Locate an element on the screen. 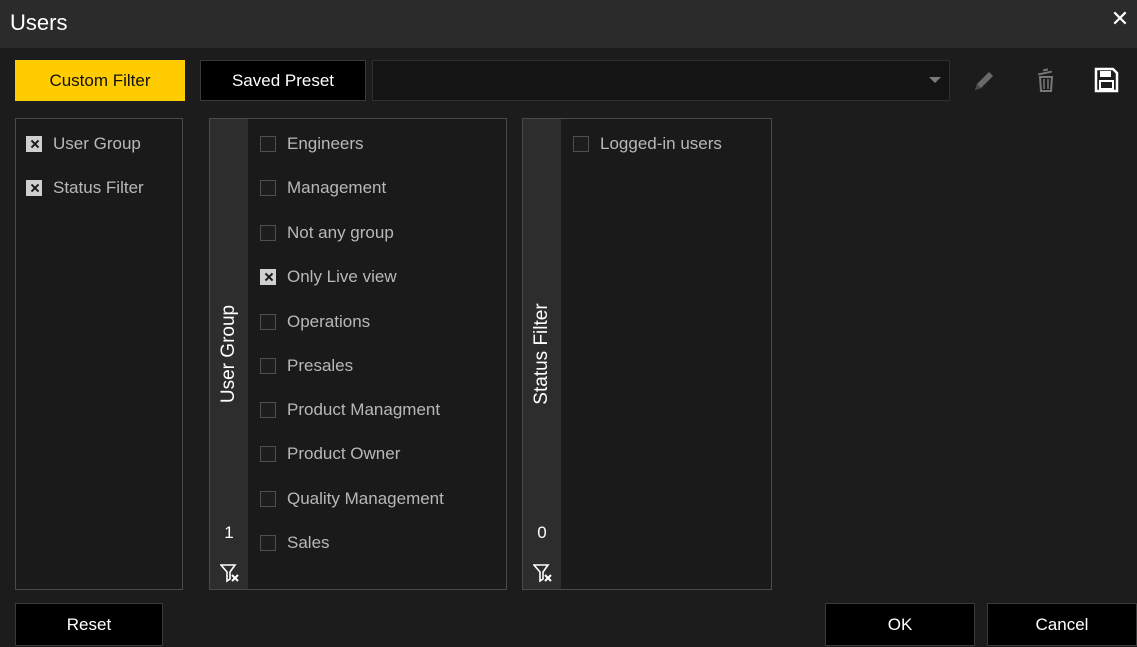 This screenshot has width=1137, height=647. user-group-title: User Group is located at coordinates (228, 354).